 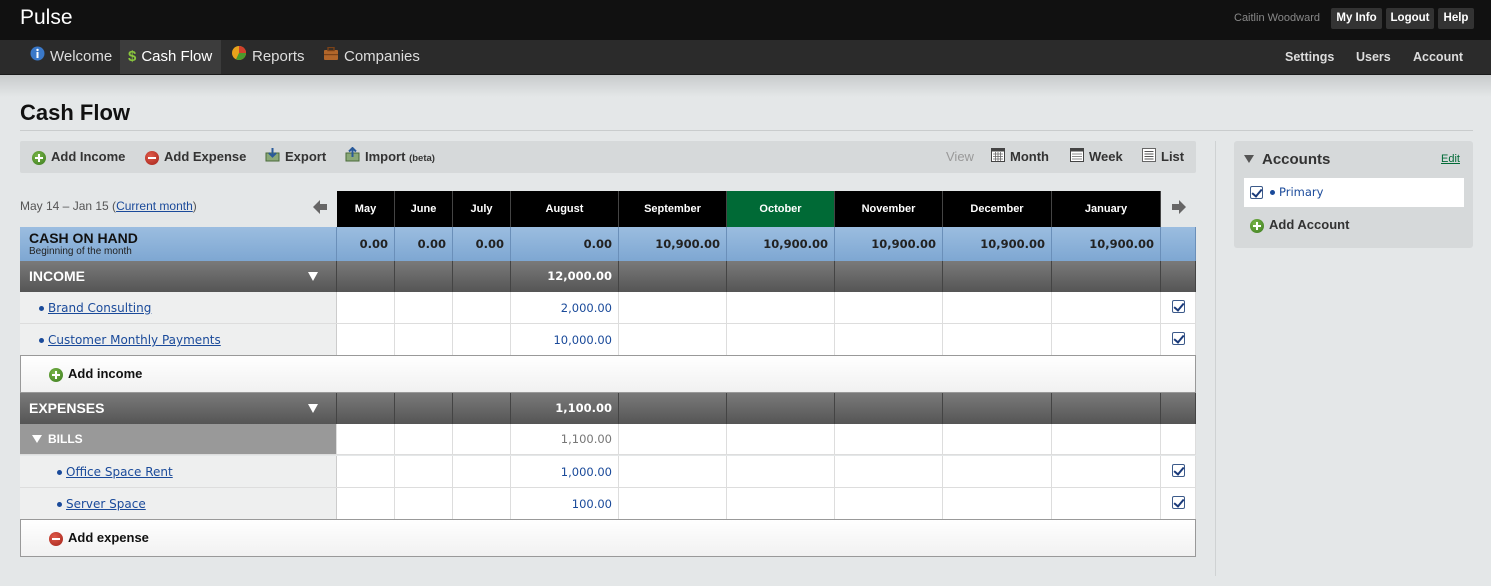 What do you see at coordinates (106, 504) in the screenshot?
I see `expense-item-link: Server Space` at bounding box center [106, 504].